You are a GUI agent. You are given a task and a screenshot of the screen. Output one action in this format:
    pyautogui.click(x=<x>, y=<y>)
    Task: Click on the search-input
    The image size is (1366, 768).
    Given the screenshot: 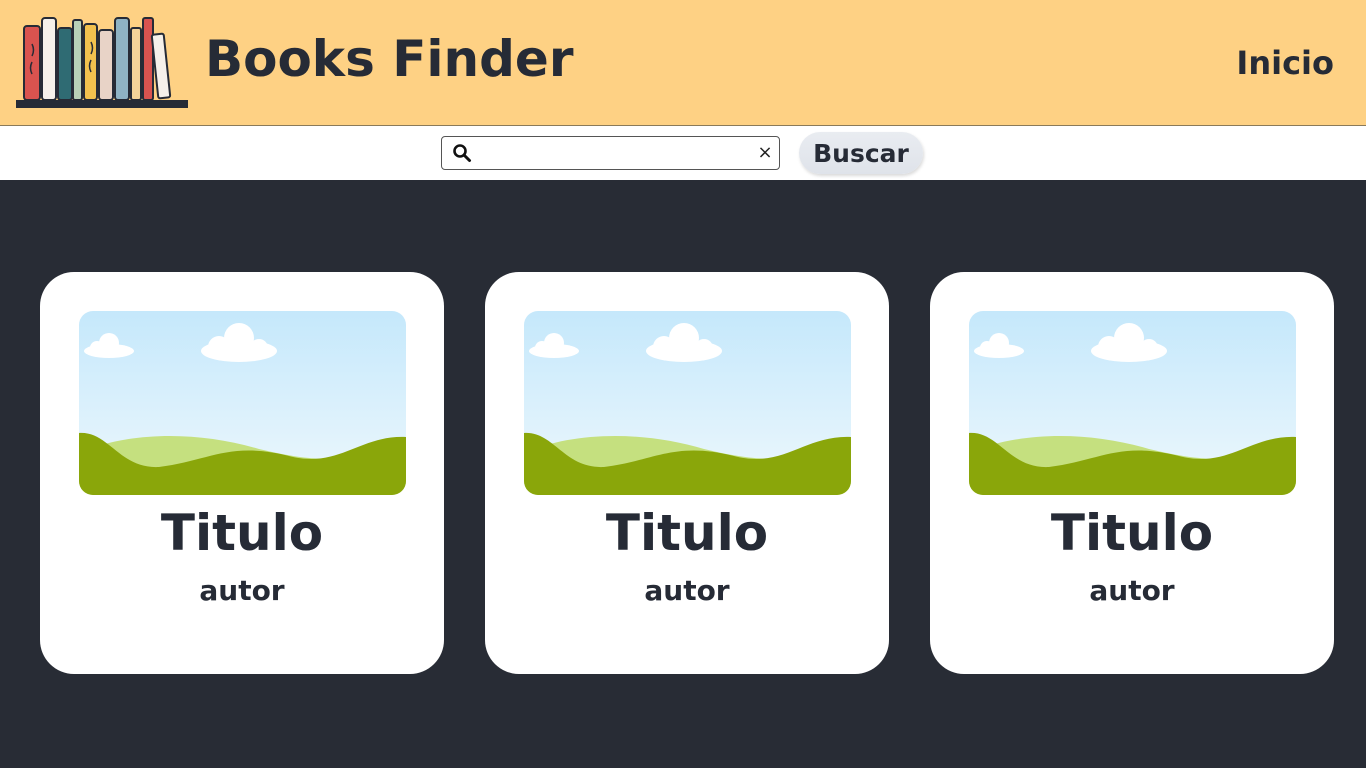 What is the action you would take?
    pyautogui.click(x=613, y=153)
    